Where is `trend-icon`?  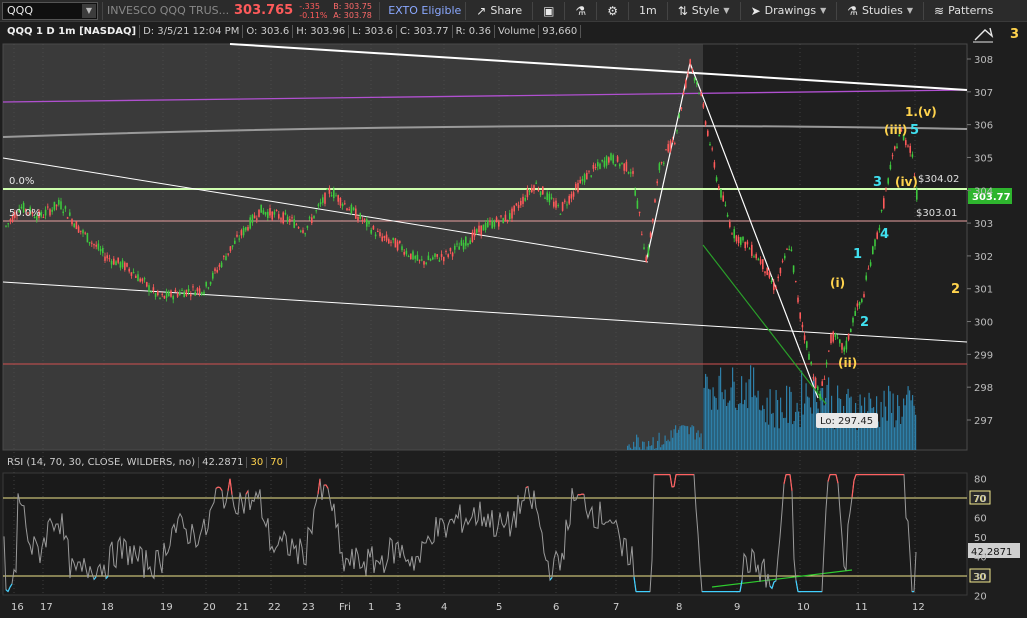 trend-icon is located at coordinates (984, 34).